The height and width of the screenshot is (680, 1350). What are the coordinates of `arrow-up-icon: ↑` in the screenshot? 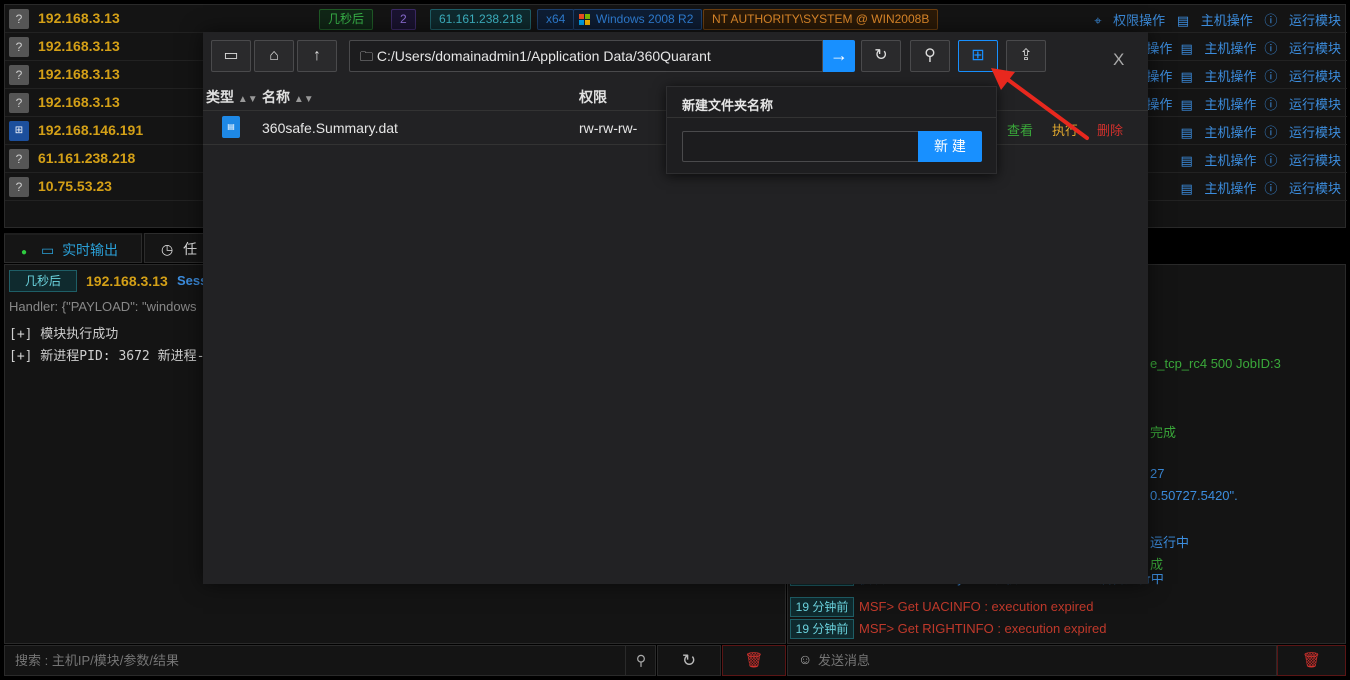 It's located at (317, 55).